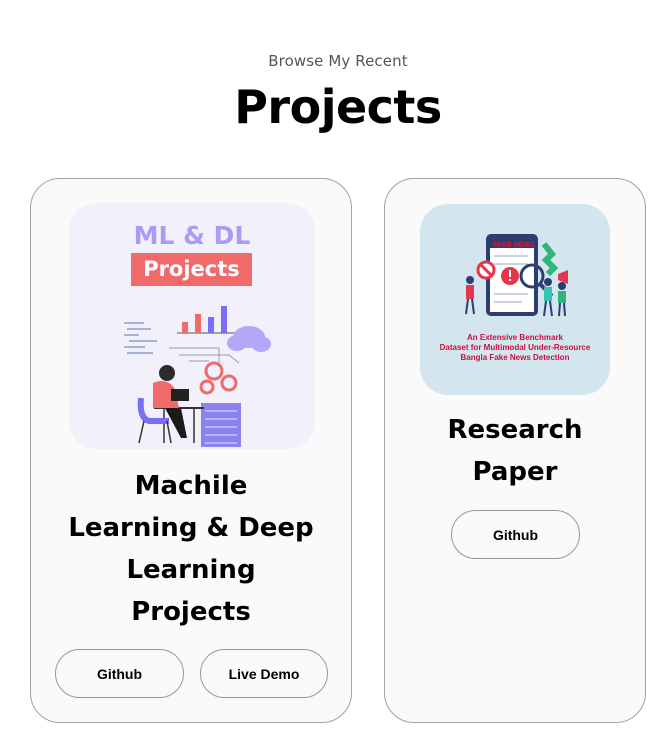  I want to click on fake-news-tag: FAKE NEWS, so click(514, 245).